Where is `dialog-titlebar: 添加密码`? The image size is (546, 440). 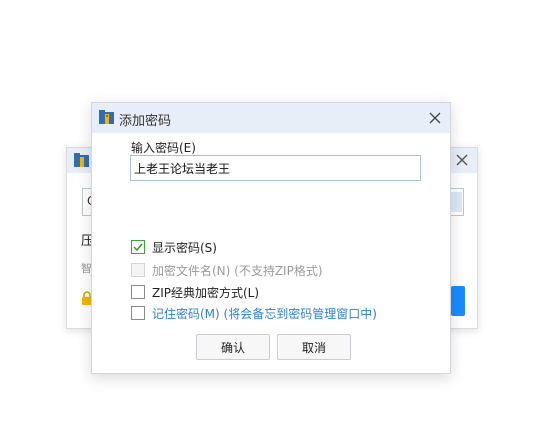 dialog-titlebar: 添加密码 is located at coordinates (271, 118).